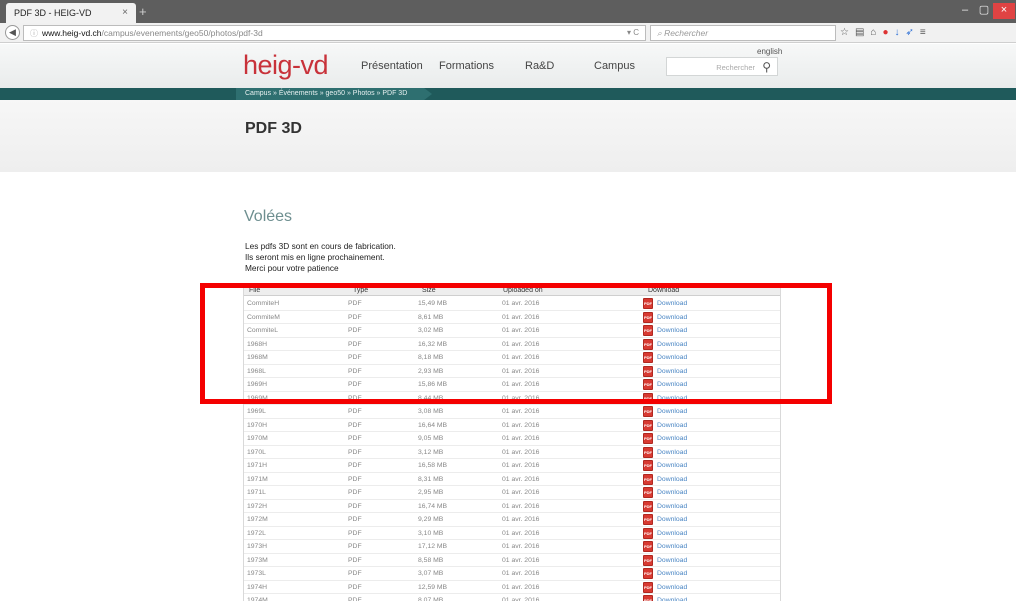  What do you see at coordinates (512, 560) in the screenshot?
I see `table-row: 1973M PDF 8,58 MB 01 avr. 2016 PDF Download` at bounding box center [512, 560].